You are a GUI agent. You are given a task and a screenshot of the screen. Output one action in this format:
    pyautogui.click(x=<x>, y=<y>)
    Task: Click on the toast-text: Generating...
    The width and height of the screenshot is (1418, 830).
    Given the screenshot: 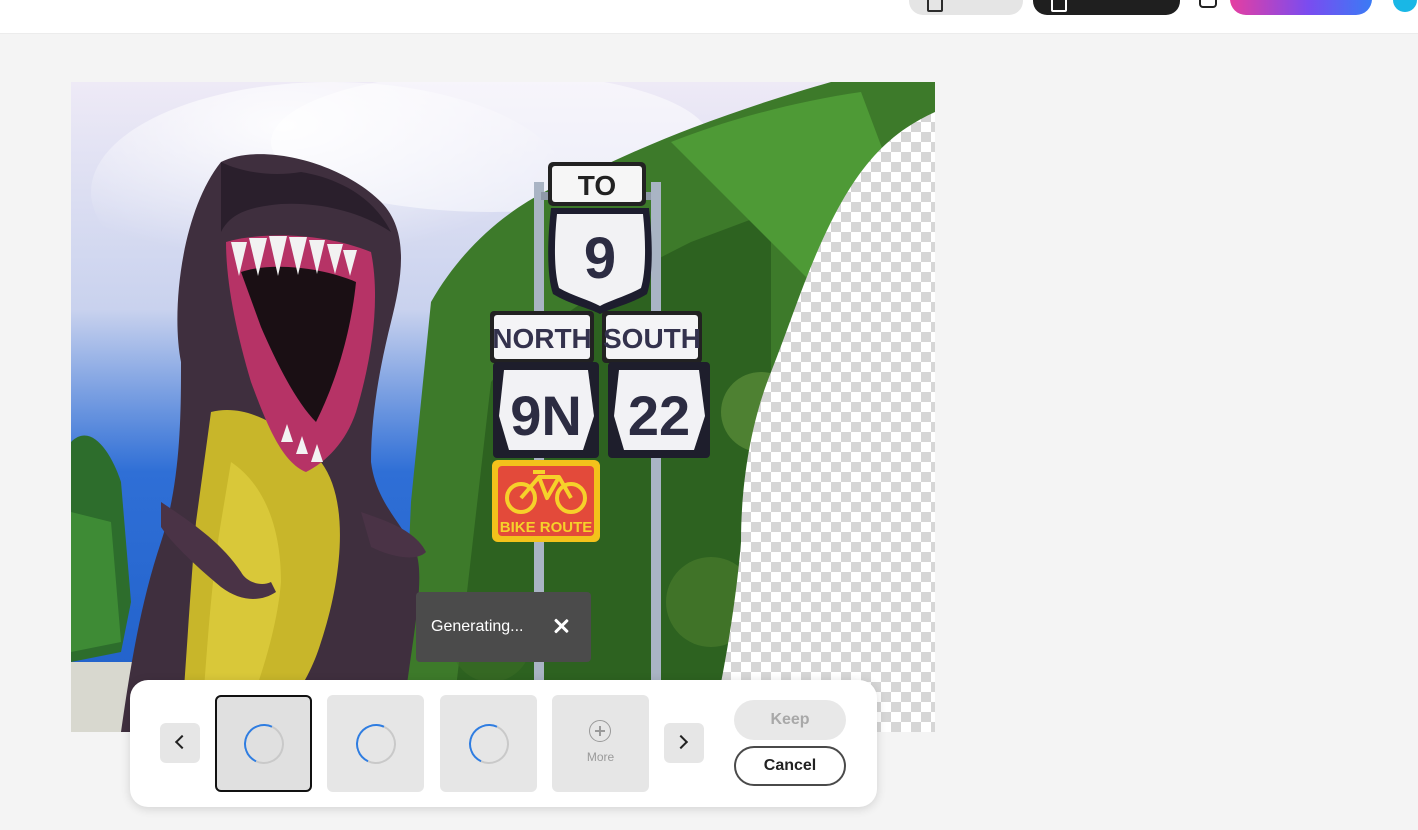 What is the action you would take?
    pyautogui.click(x=477, y=626)
    